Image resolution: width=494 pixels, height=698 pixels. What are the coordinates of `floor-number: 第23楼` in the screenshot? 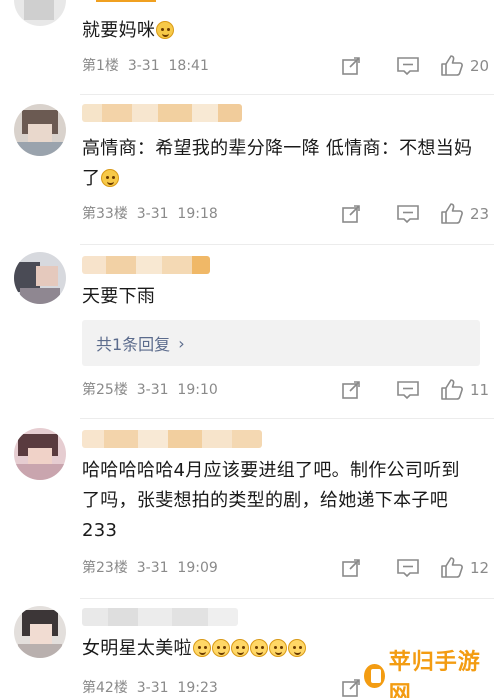 It's located at (105, 568).